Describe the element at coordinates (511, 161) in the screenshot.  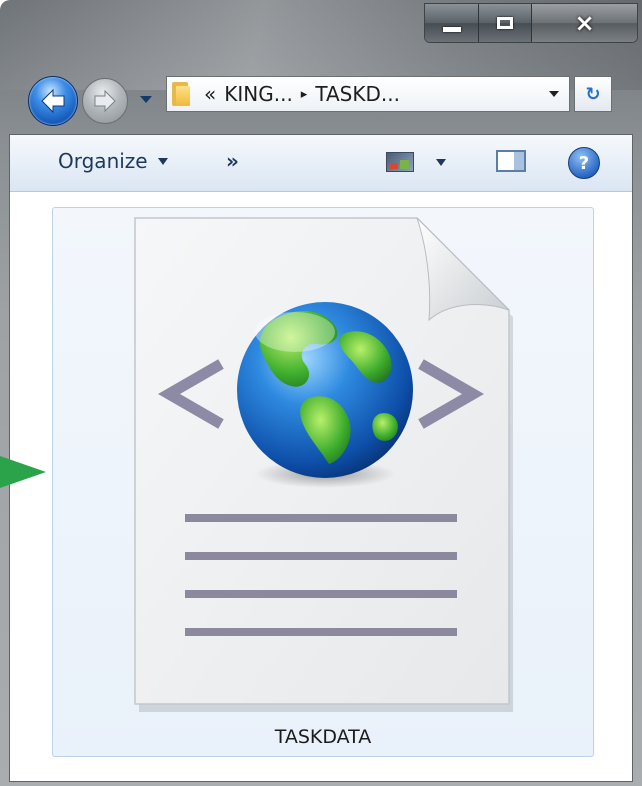
I see `preview-pane-icon` at that location.